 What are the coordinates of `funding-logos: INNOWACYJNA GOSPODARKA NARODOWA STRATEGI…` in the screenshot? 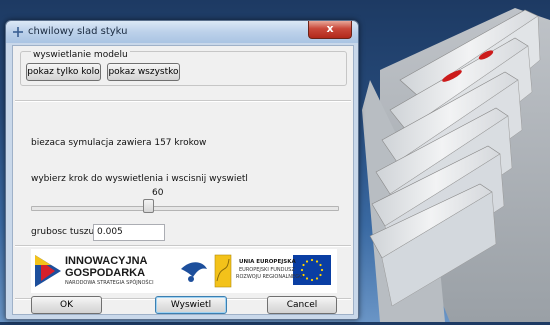 It's located at (184, 271).